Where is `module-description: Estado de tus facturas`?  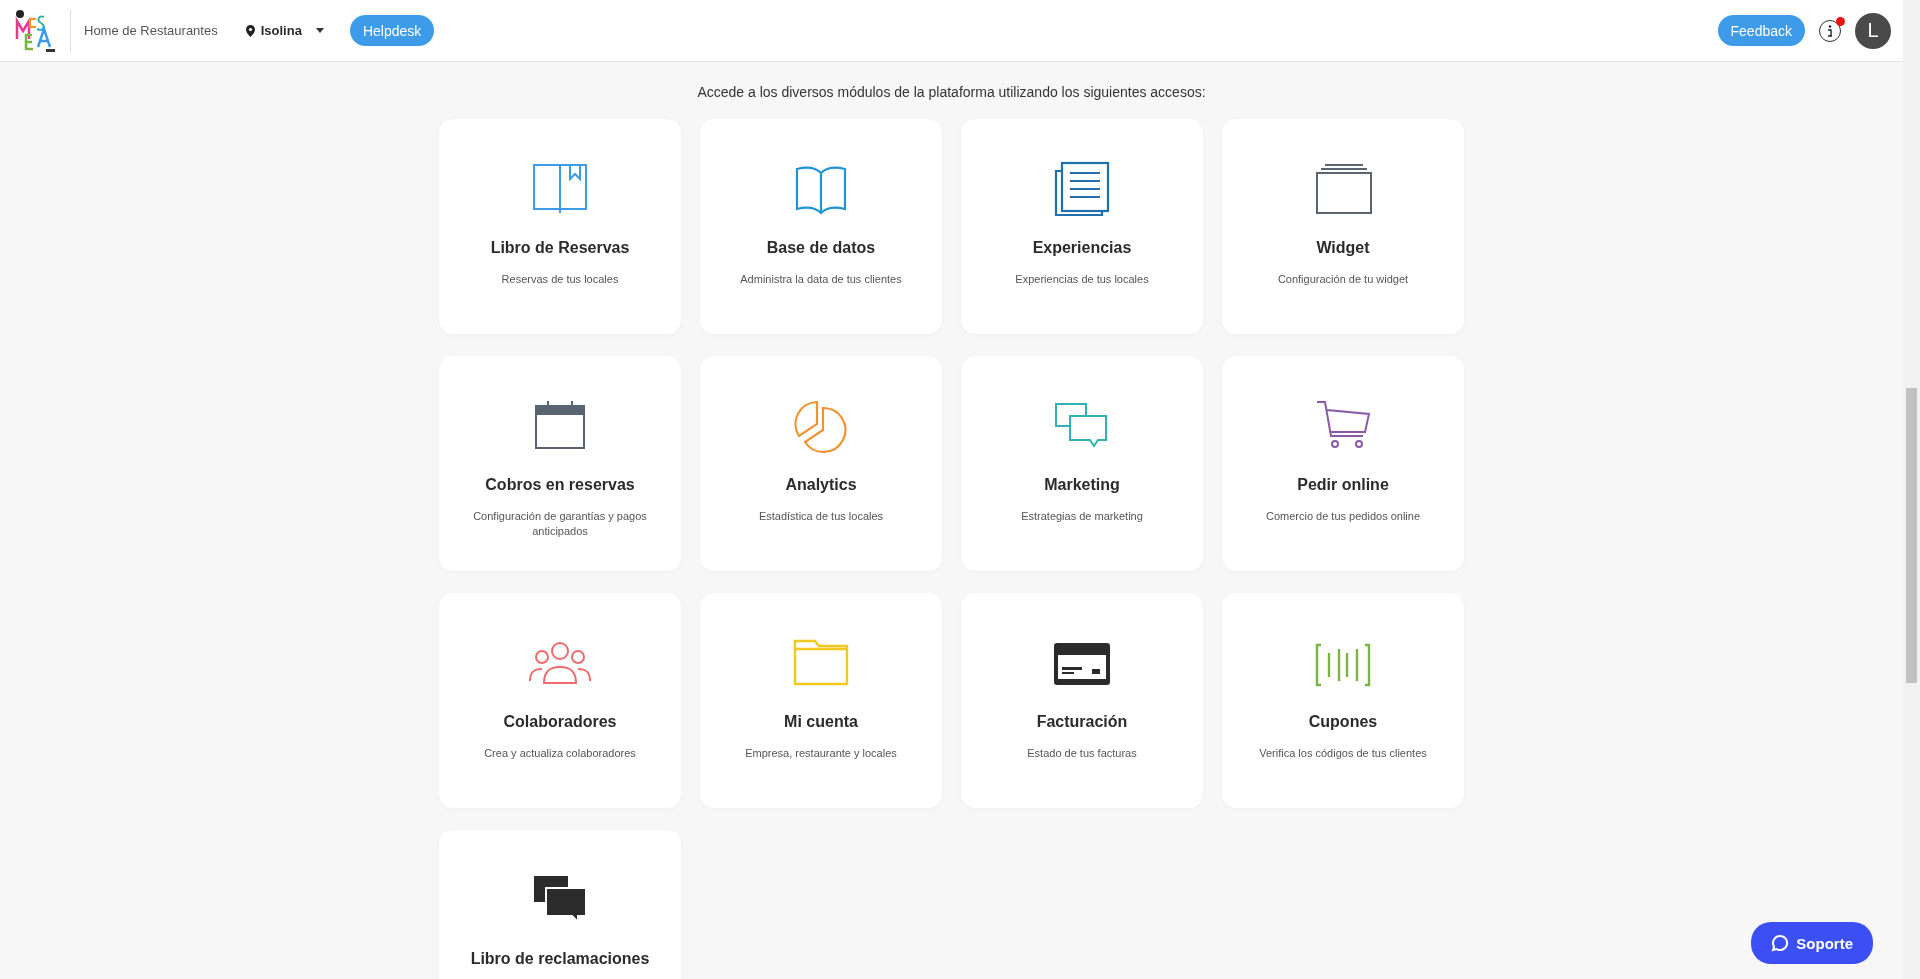 module-description: Estado de tus facturas is located at coordinates (1082, 753).